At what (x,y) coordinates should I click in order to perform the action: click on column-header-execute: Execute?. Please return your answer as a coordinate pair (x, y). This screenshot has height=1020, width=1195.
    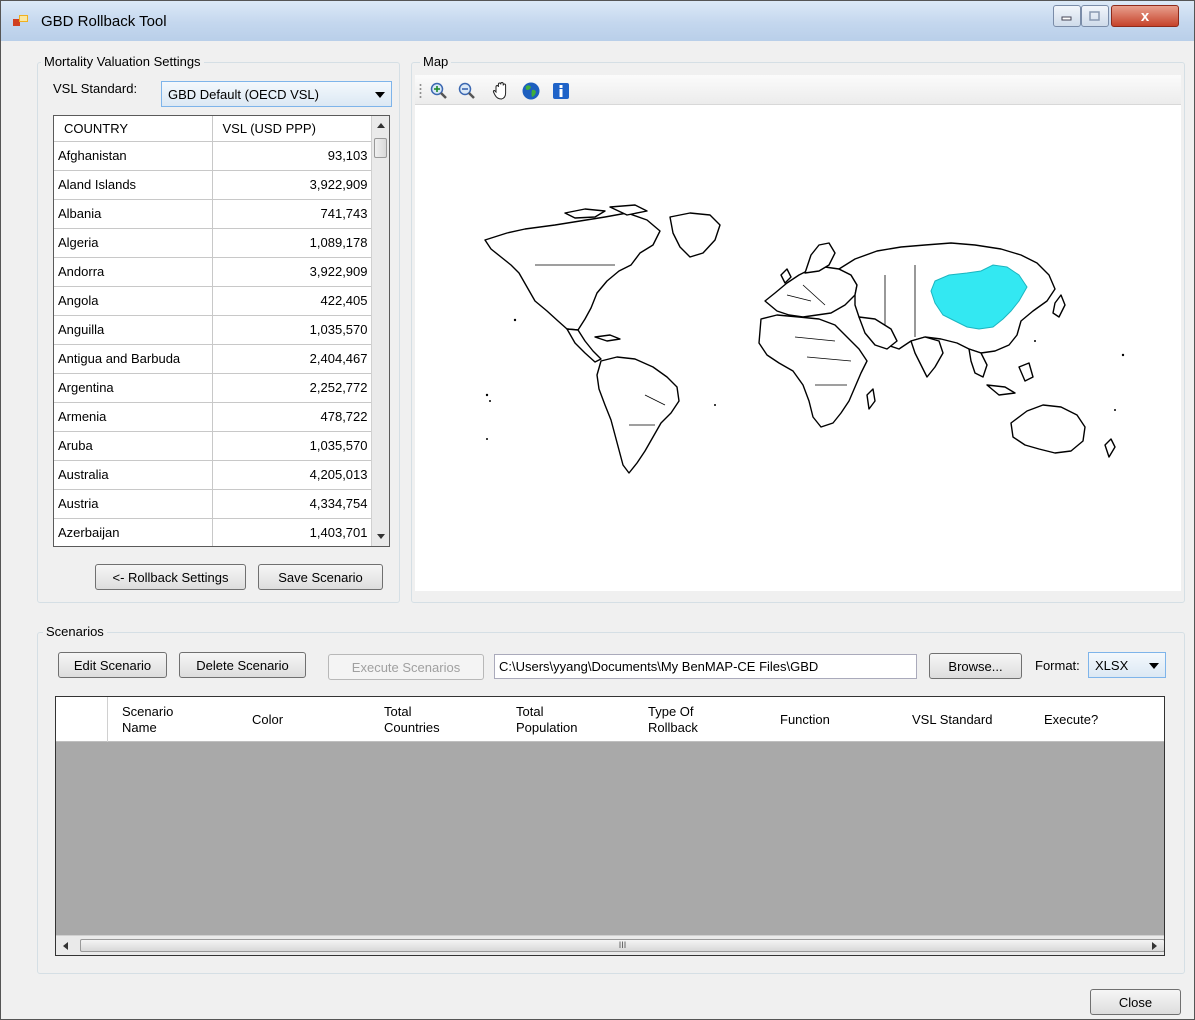
    Looking at the image, I should click on (1097, 719).